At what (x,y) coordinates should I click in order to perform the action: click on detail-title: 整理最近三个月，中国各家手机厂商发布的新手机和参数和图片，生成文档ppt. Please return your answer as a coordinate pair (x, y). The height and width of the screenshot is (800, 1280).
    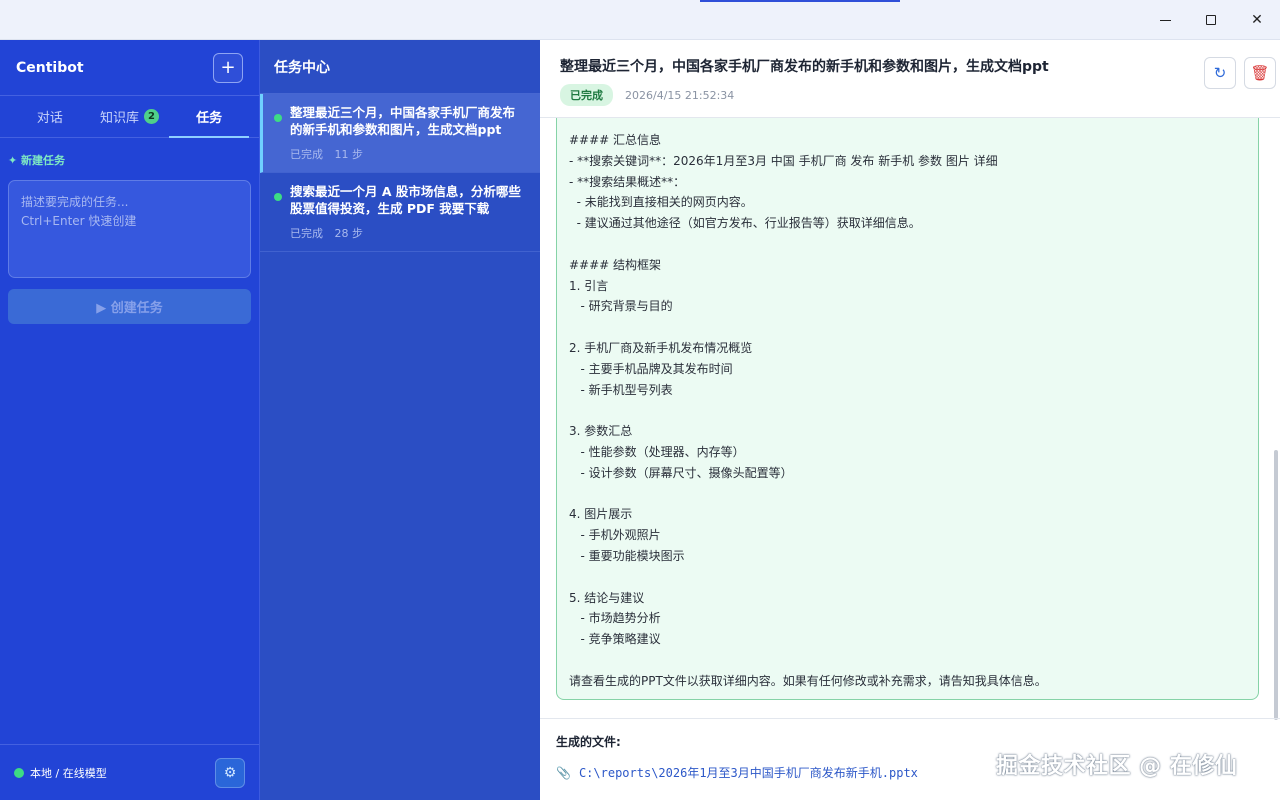
    Looking at the image, I should click on (804, 67).